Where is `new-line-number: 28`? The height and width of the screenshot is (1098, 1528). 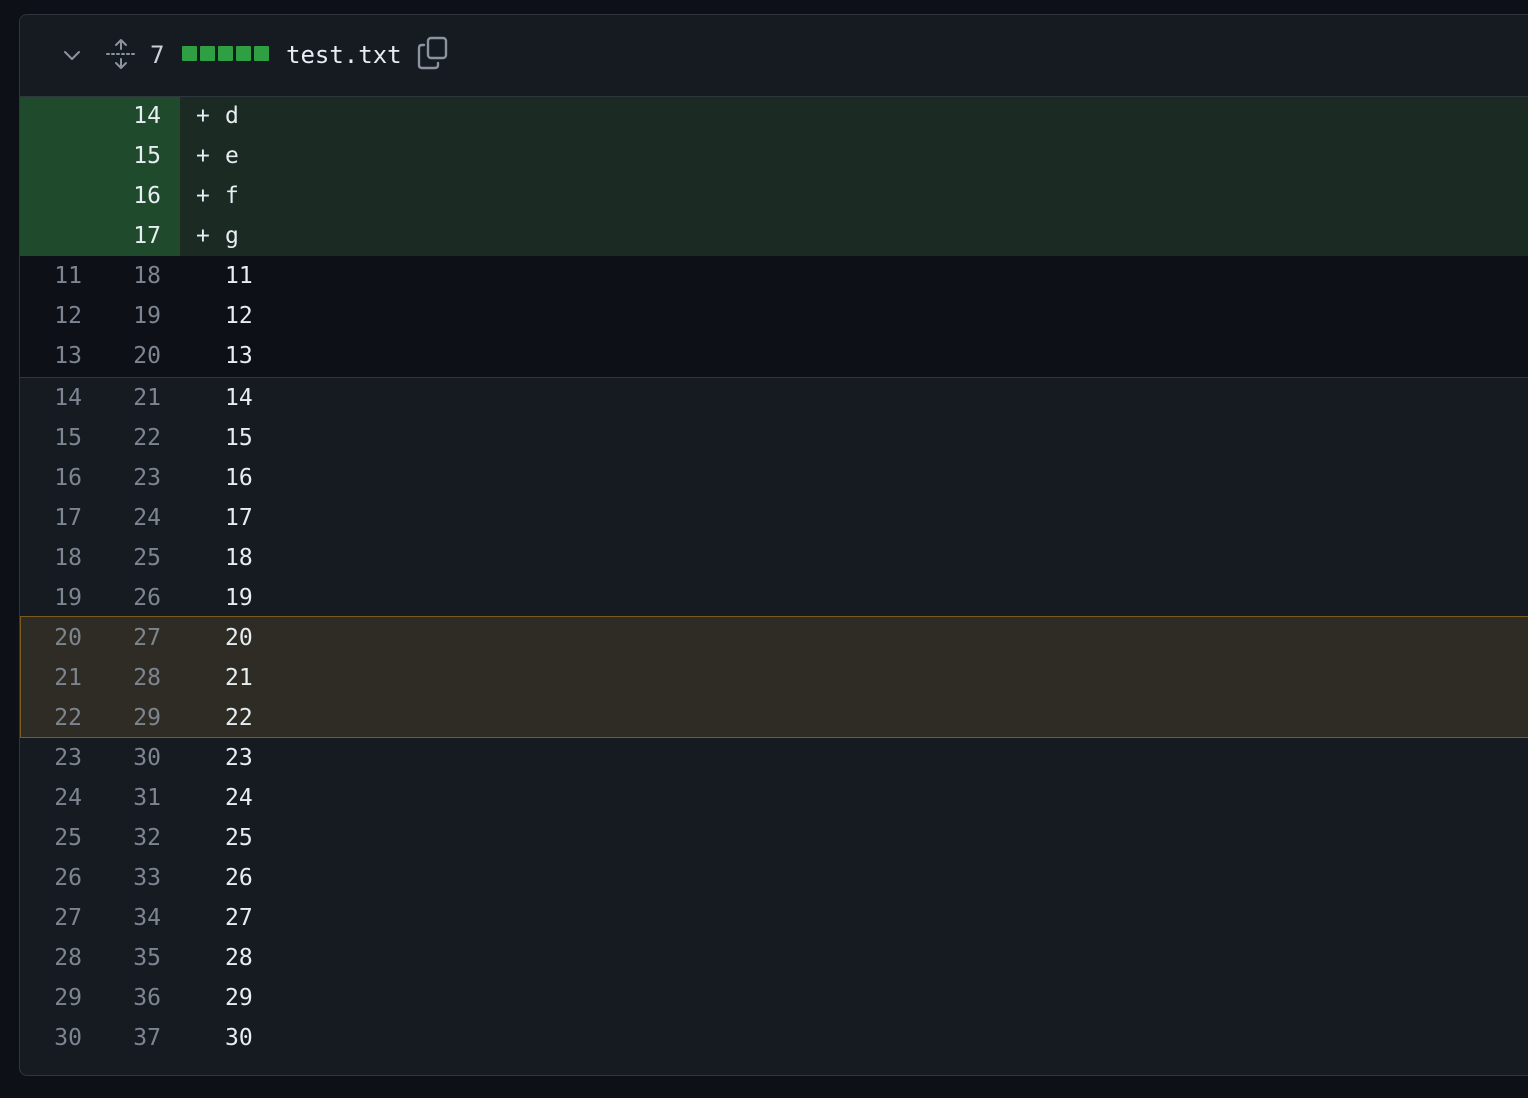 new-line-number: 28 is located at coordinates (130, 678).